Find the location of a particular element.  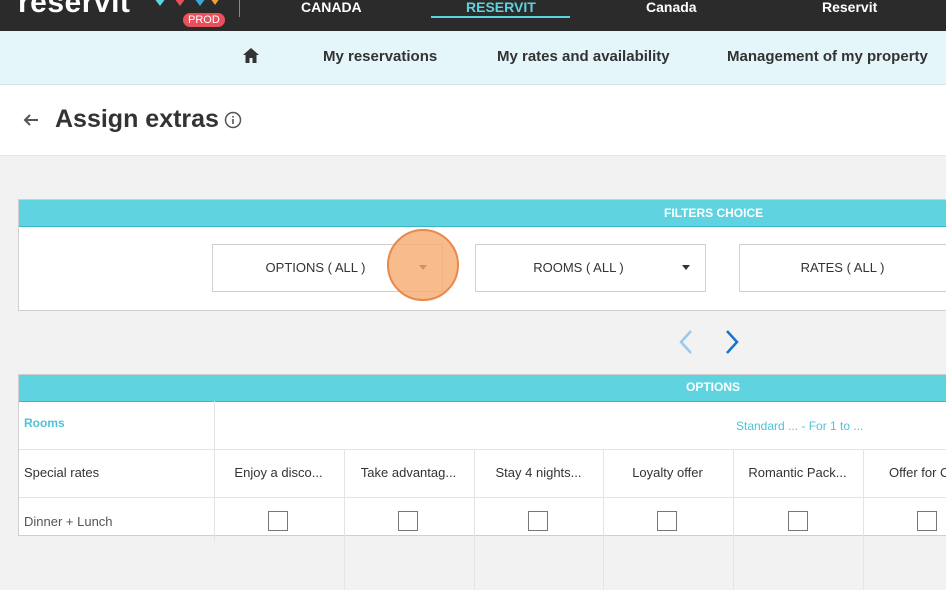

tab-reservit: Reservit is located at coordinates (849, 7).